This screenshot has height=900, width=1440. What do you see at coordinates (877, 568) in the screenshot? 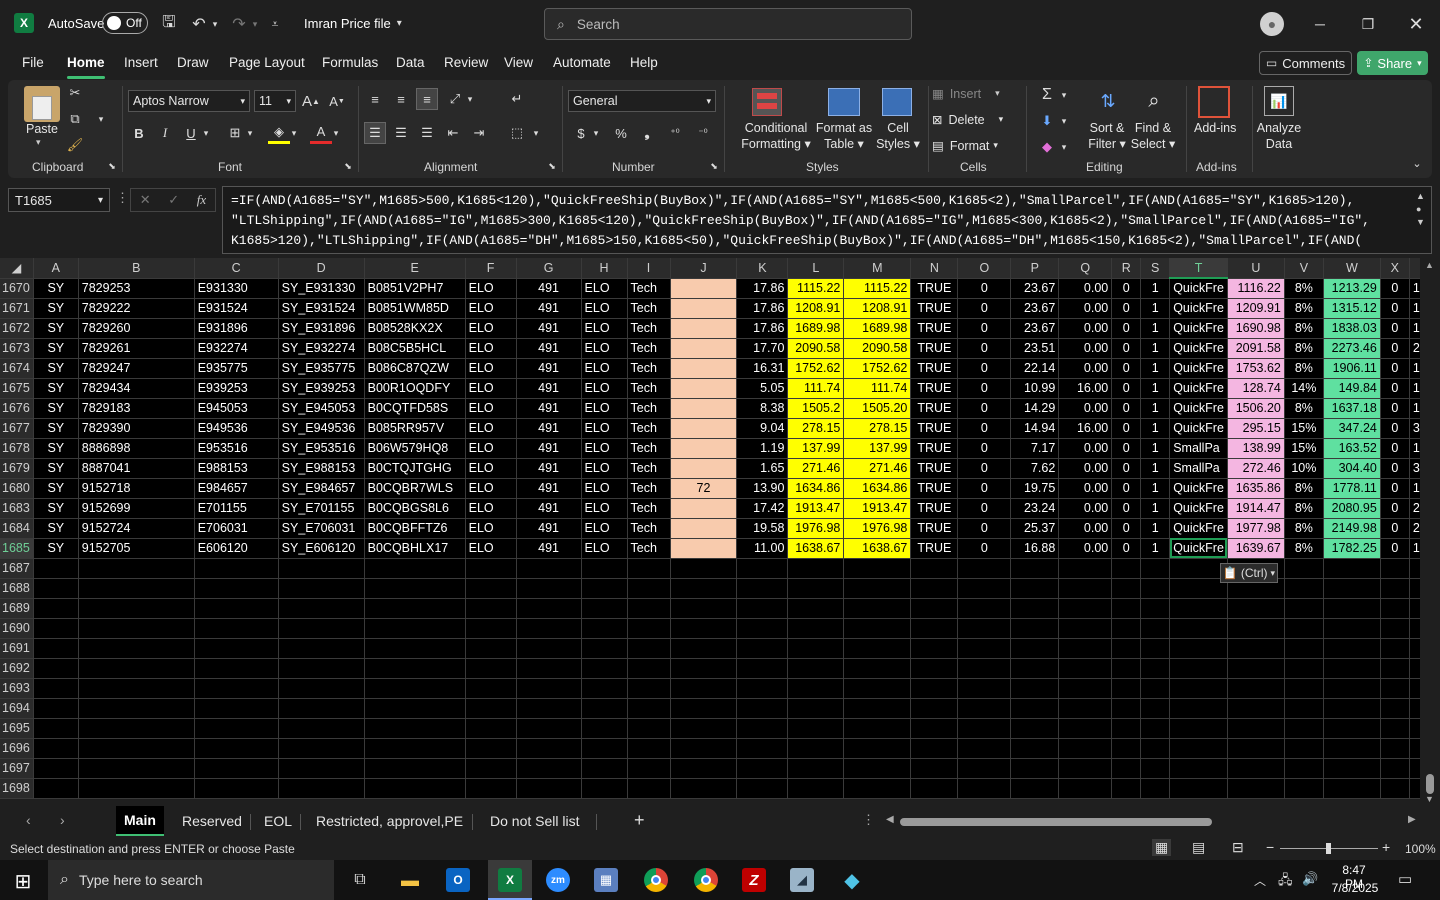
I see `cell-m` at bounding box center [877, 568].